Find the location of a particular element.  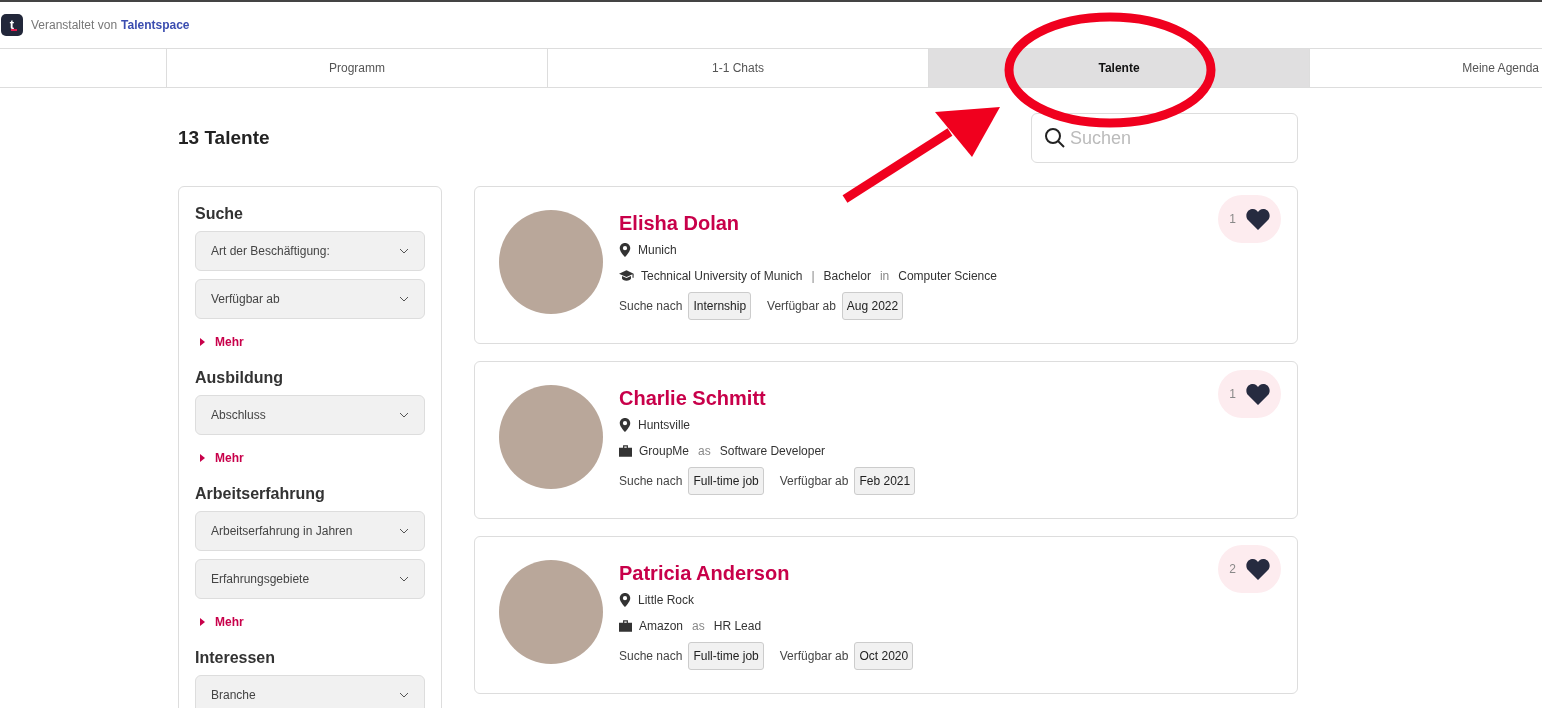

filter-dropdown: Art der Beschäftigung: is located at coordinates (310, 251).